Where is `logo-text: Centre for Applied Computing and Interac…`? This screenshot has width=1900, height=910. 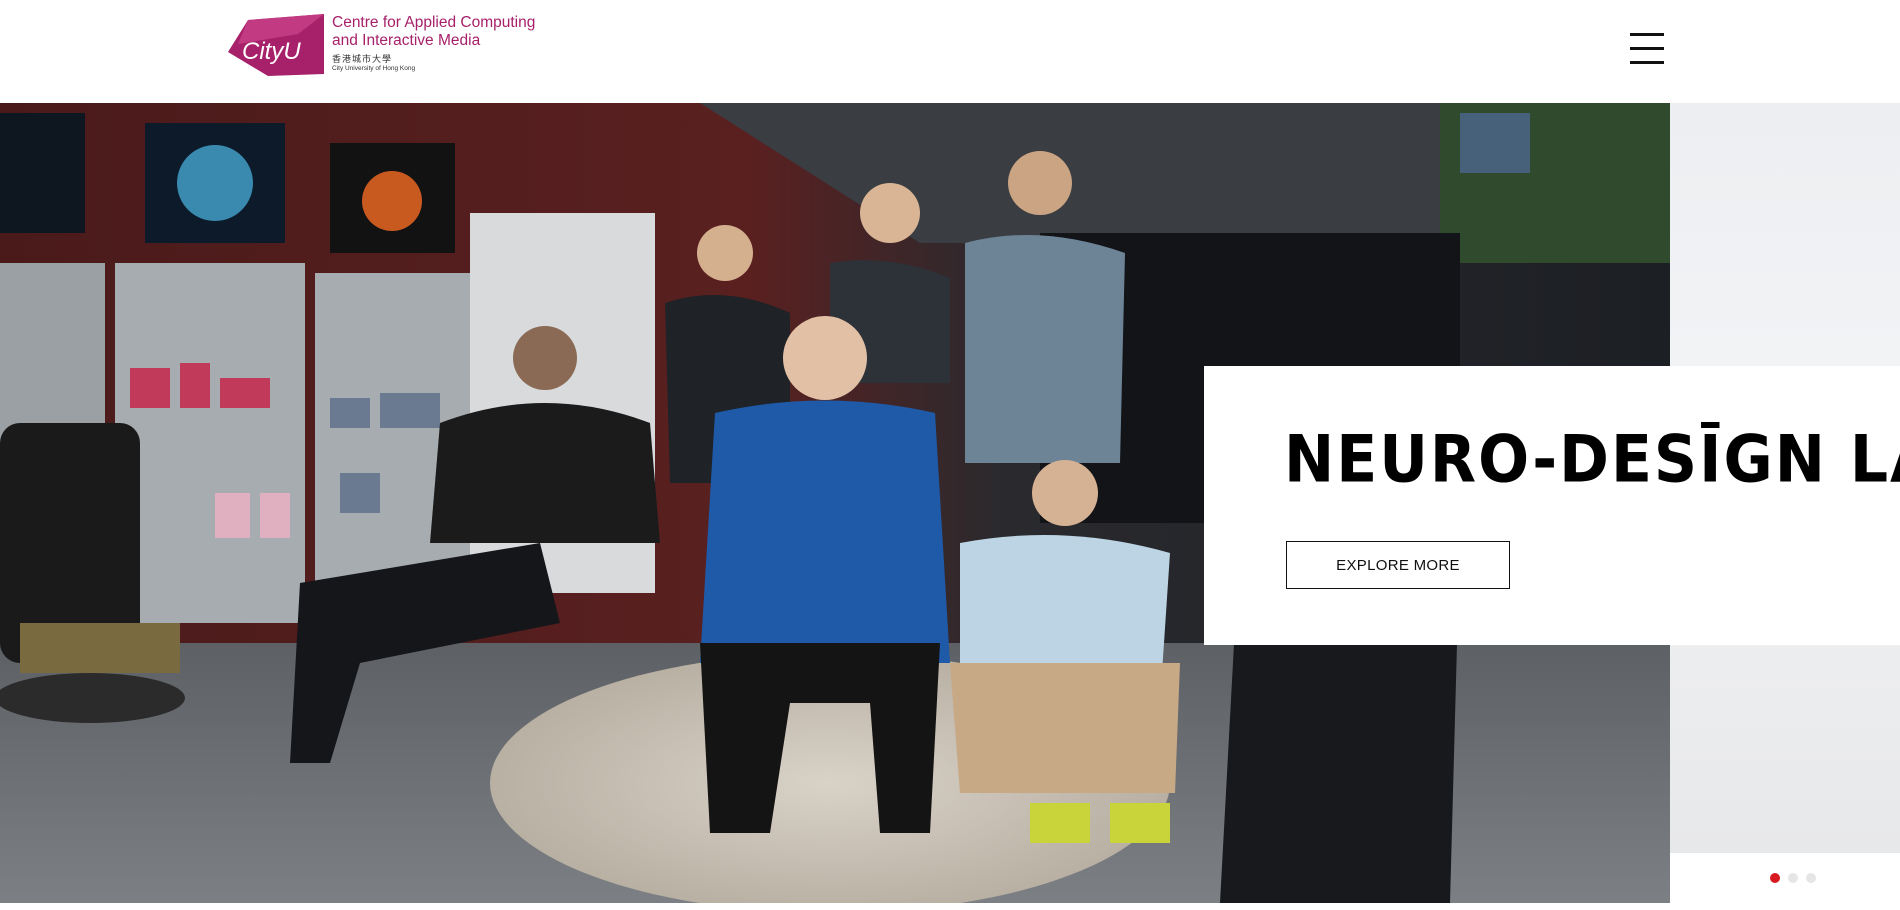 logo-text: Centre for Applied Computing and Interac… is located at coordinates (437, 43).